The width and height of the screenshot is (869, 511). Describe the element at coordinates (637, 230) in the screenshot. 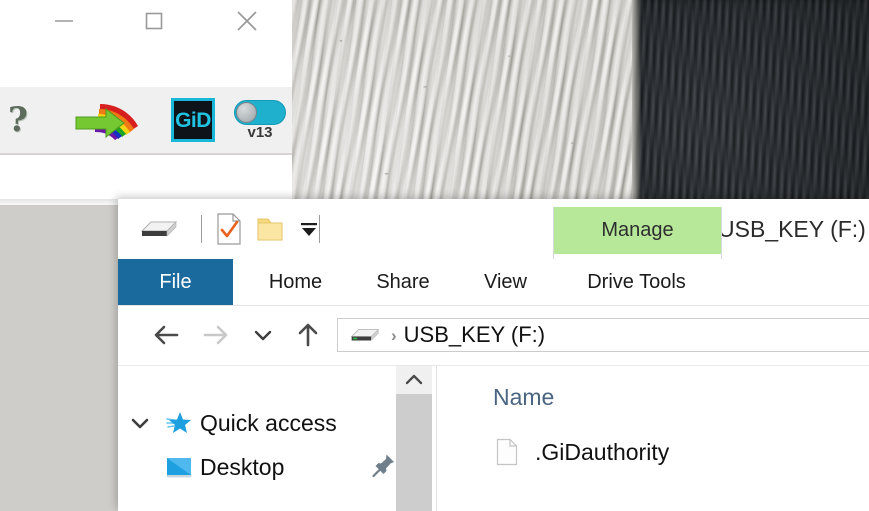

I see `contextual-group-header: Manage` at that location.